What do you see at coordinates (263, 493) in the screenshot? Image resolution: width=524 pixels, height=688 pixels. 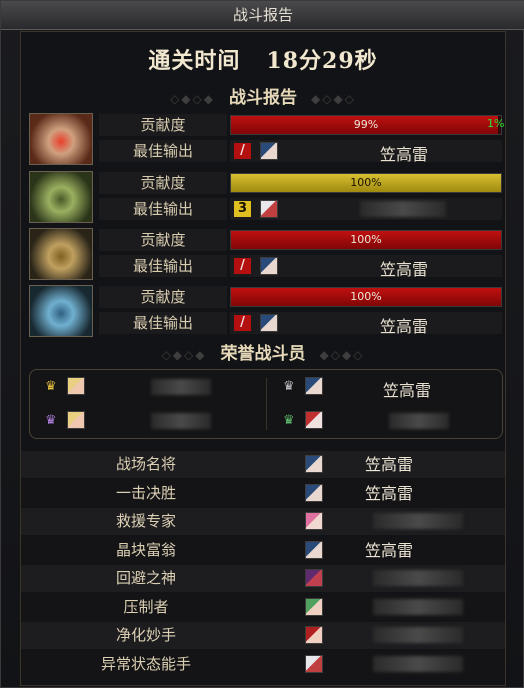 I see `award-row: 一击决胜 笠高雷` at bounding box center [263, 493].